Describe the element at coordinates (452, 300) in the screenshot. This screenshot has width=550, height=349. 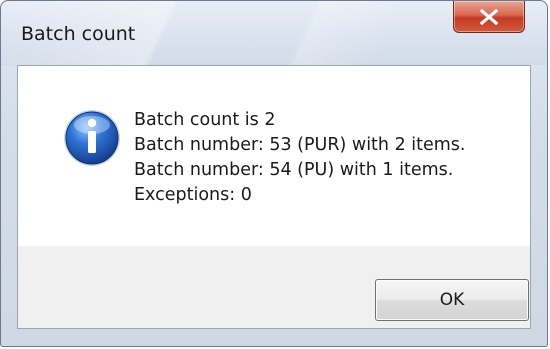
I see `ok-button: OK` at that location.